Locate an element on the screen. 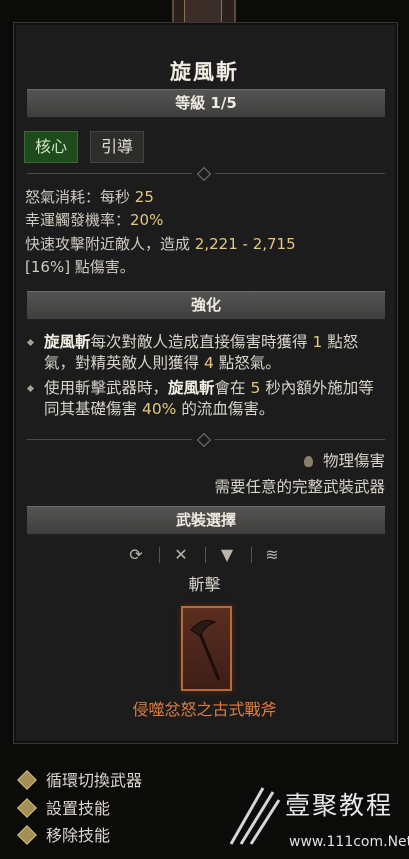 The height and width of the screenshot is (859, 409). arsenal-header: 武裝選擇 is located at coordinates (206, 520).